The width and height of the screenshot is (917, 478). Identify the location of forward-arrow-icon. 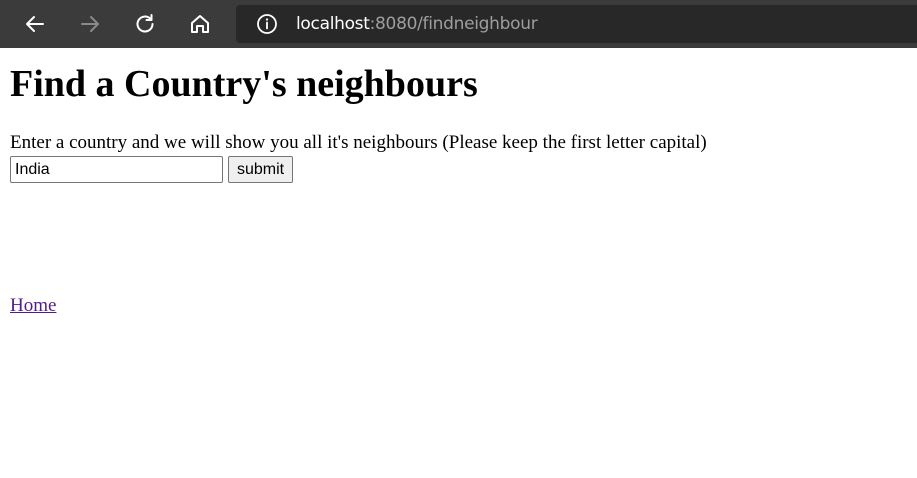
(90, 24).